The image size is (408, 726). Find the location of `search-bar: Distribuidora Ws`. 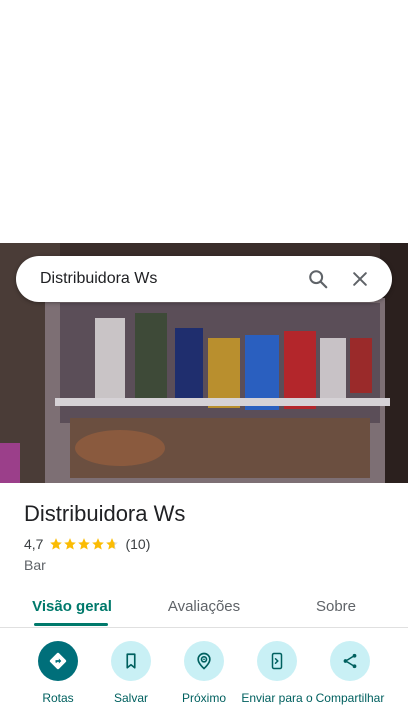

search-bar: Distribuidora Ws is located at coordinates (204, 279).